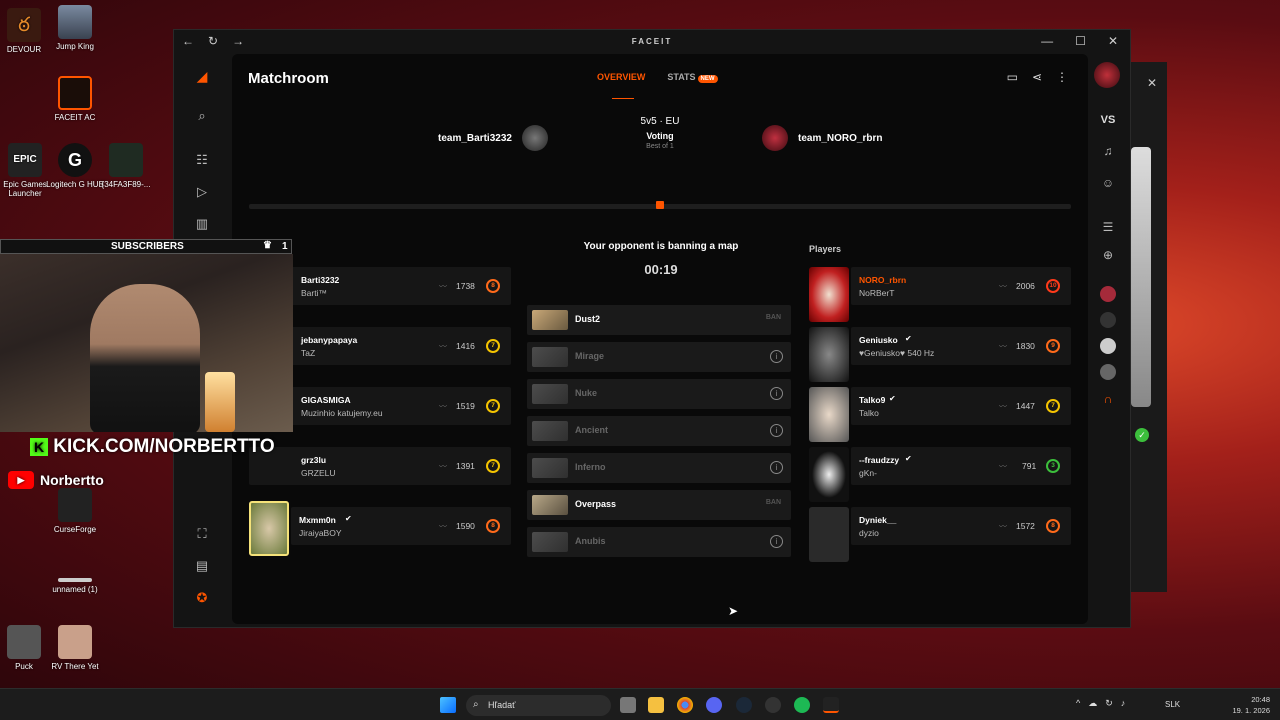  I want to click on webcam-feed, so click(146, 343).